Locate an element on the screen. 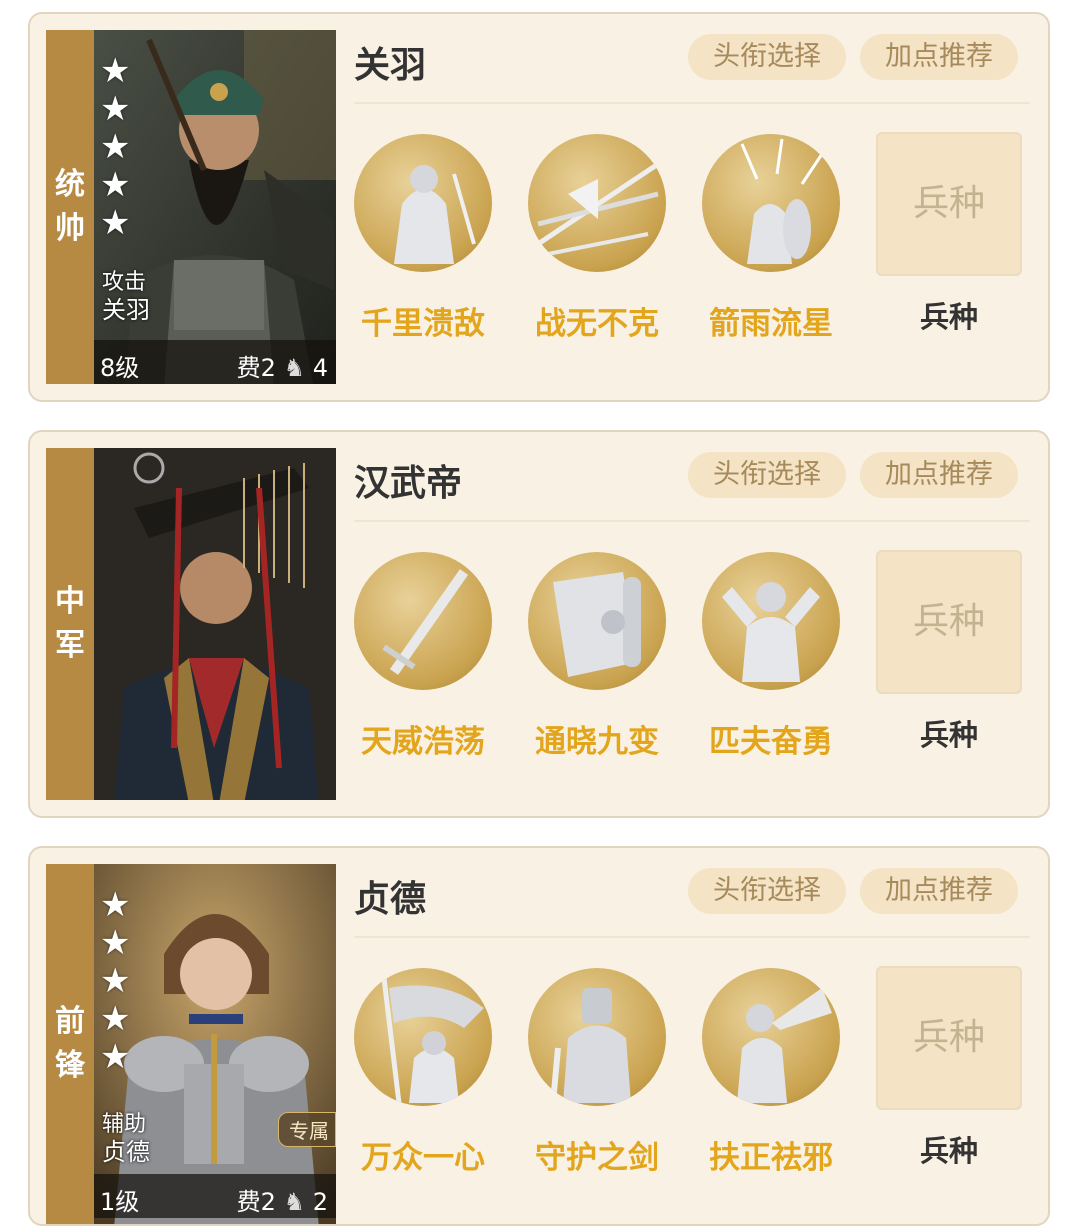  skill-name: 天威浩荡 is located at coordinates (423, 742).